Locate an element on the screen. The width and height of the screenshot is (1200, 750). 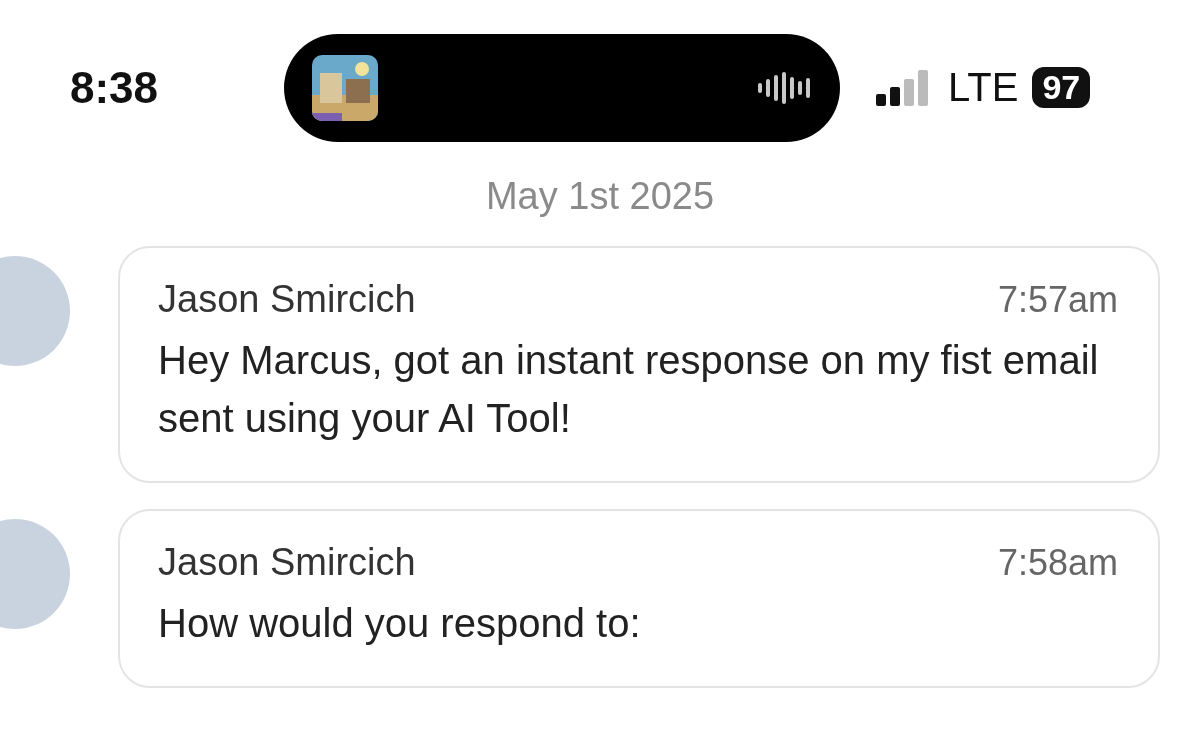
message-time: 7:57am is located at coordinates (1057, 299).